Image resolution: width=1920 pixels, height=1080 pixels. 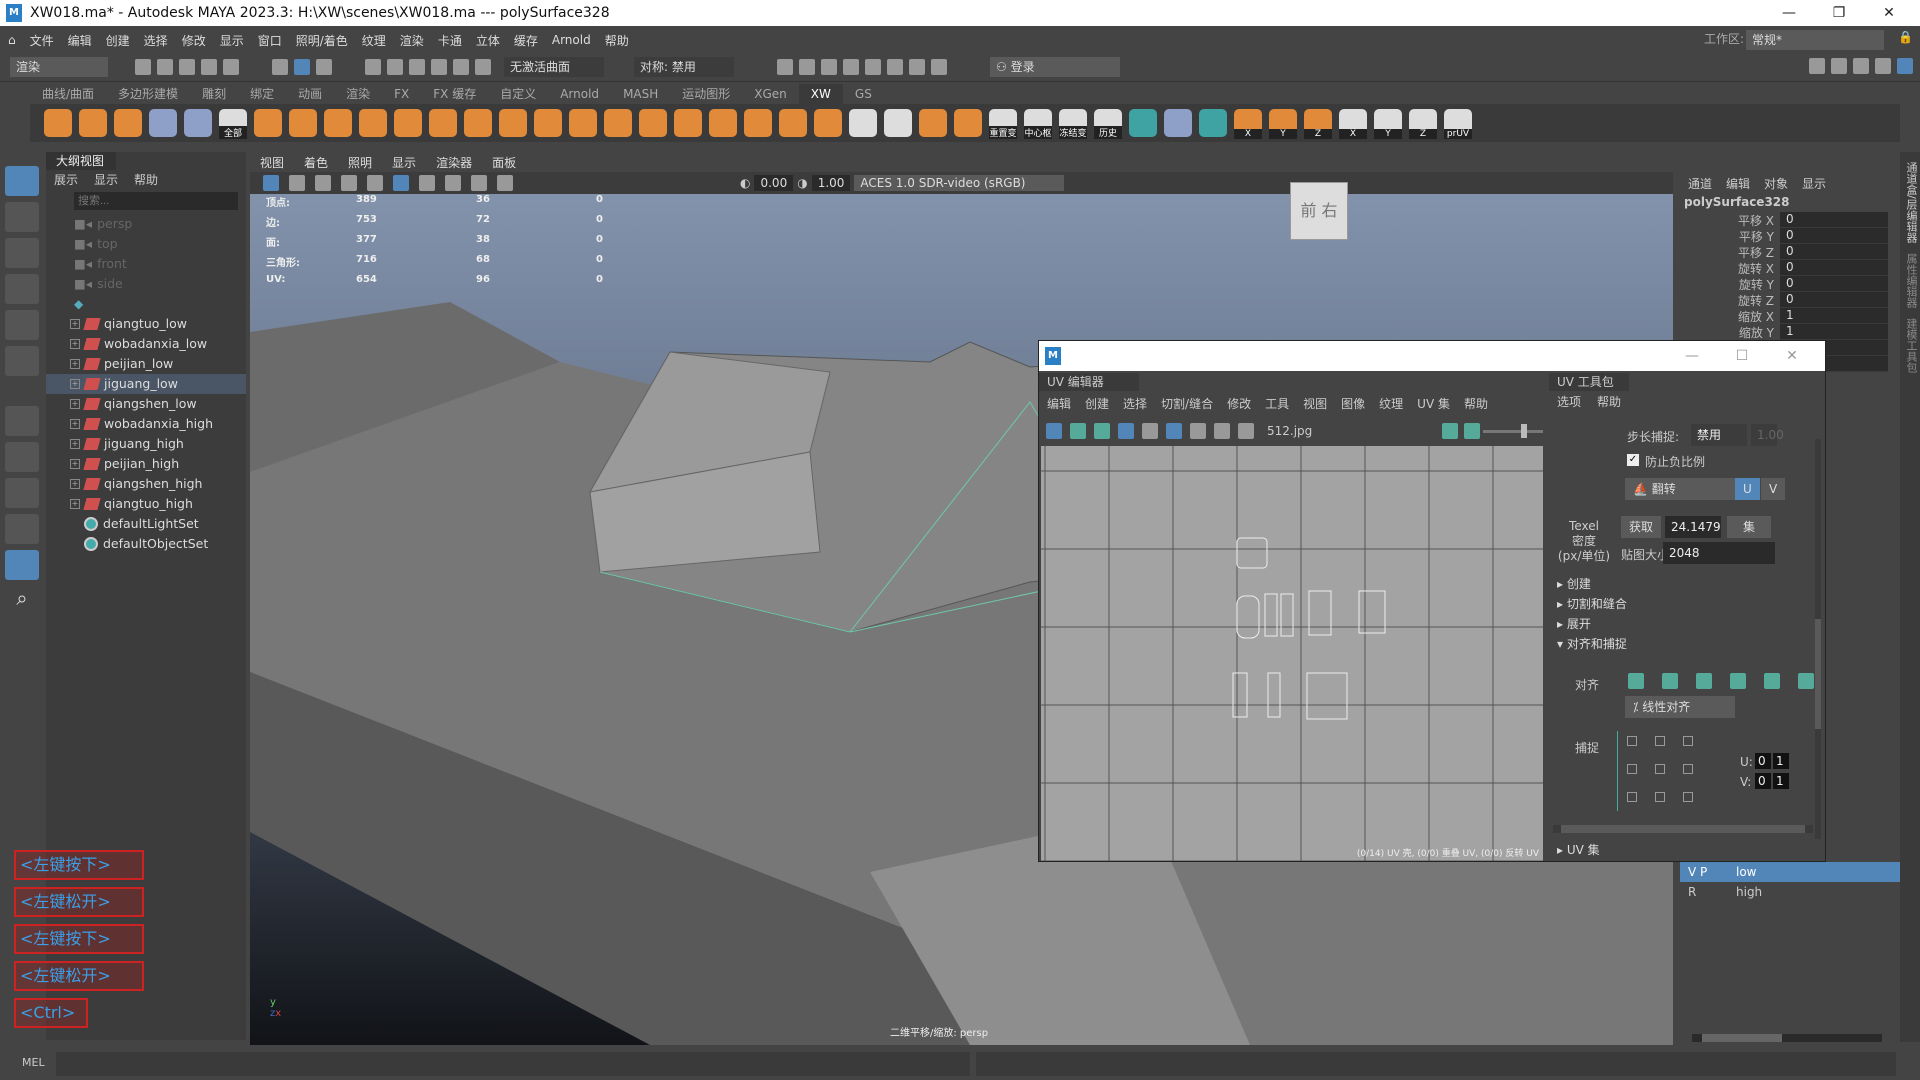 What do you see at coordinates (22, 529) in the screenshot?
I see `two-pane-layout-icon` at bounding box center [22, 529].